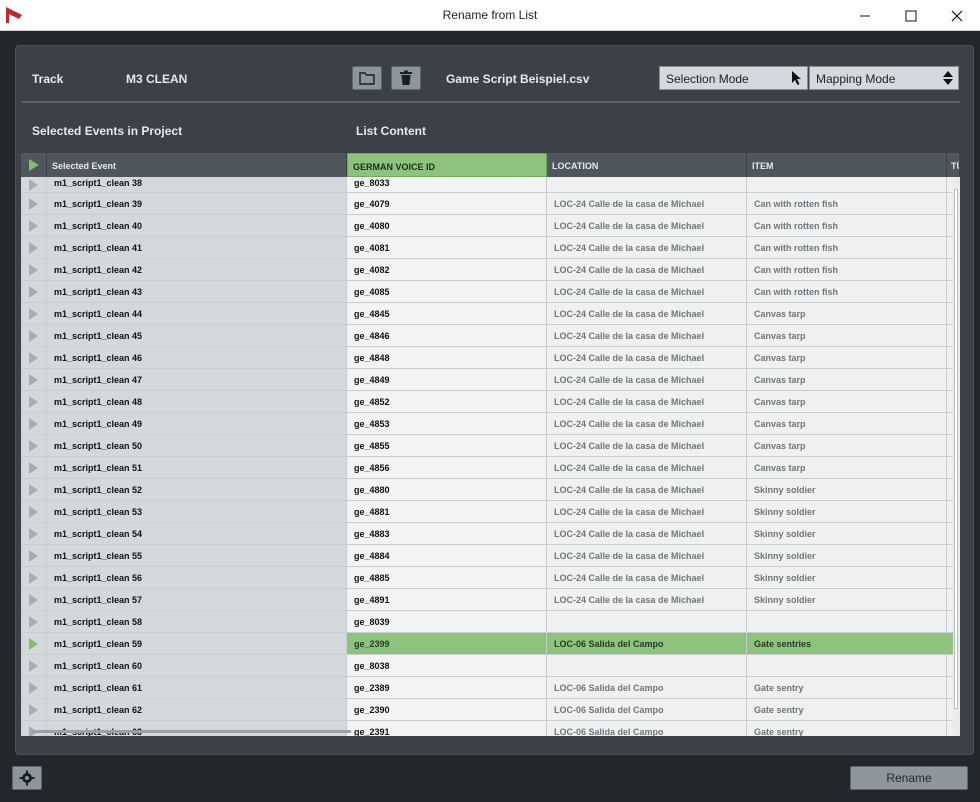 This screenshot has height=802, width=980. Describe the element at coordinates (911, 15) in the screenshot. I see `maximize-button` at that location.